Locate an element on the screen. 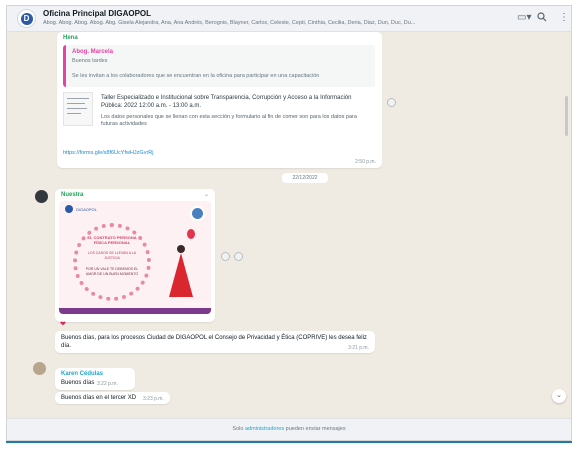 The height and width of the screenshot is (451, 578). heart-reaction-icon: ❤ is located at coordinates (63, 324).